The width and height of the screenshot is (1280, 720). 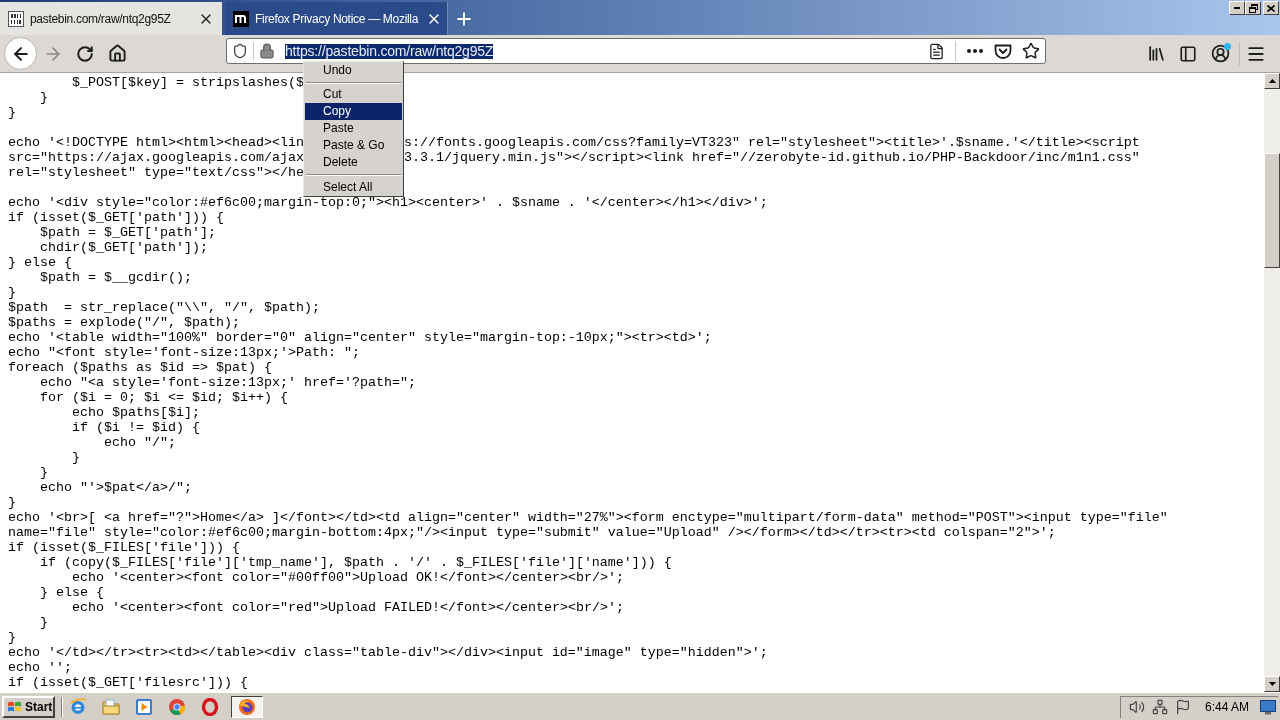 I want to click on code-line: $_POST[$key] = stripslashes($, so click(x=188, y=82).